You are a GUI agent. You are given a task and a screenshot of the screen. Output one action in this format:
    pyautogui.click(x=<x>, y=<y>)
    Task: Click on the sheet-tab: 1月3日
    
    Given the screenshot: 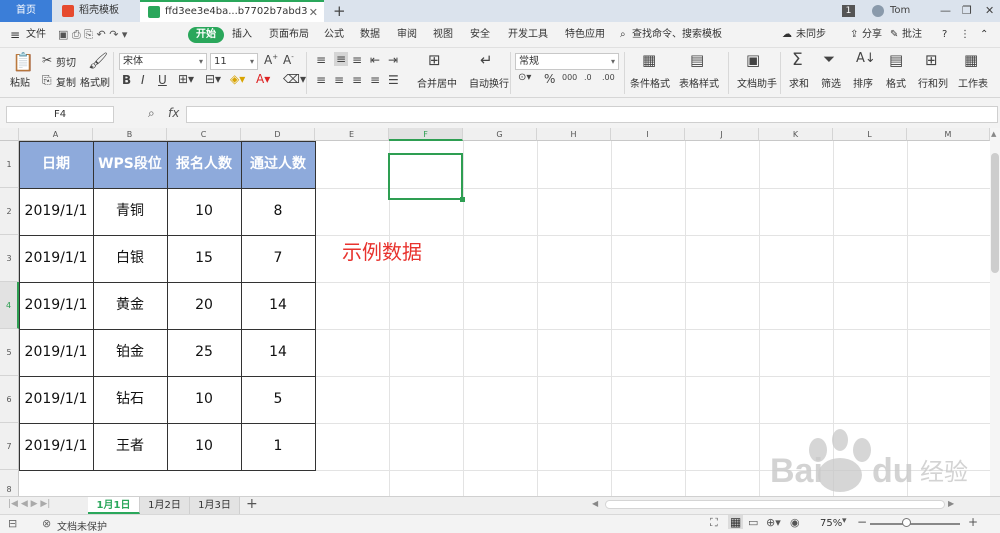 What is the action you would take?
    pyautogui.click(x=215, y=505)
    